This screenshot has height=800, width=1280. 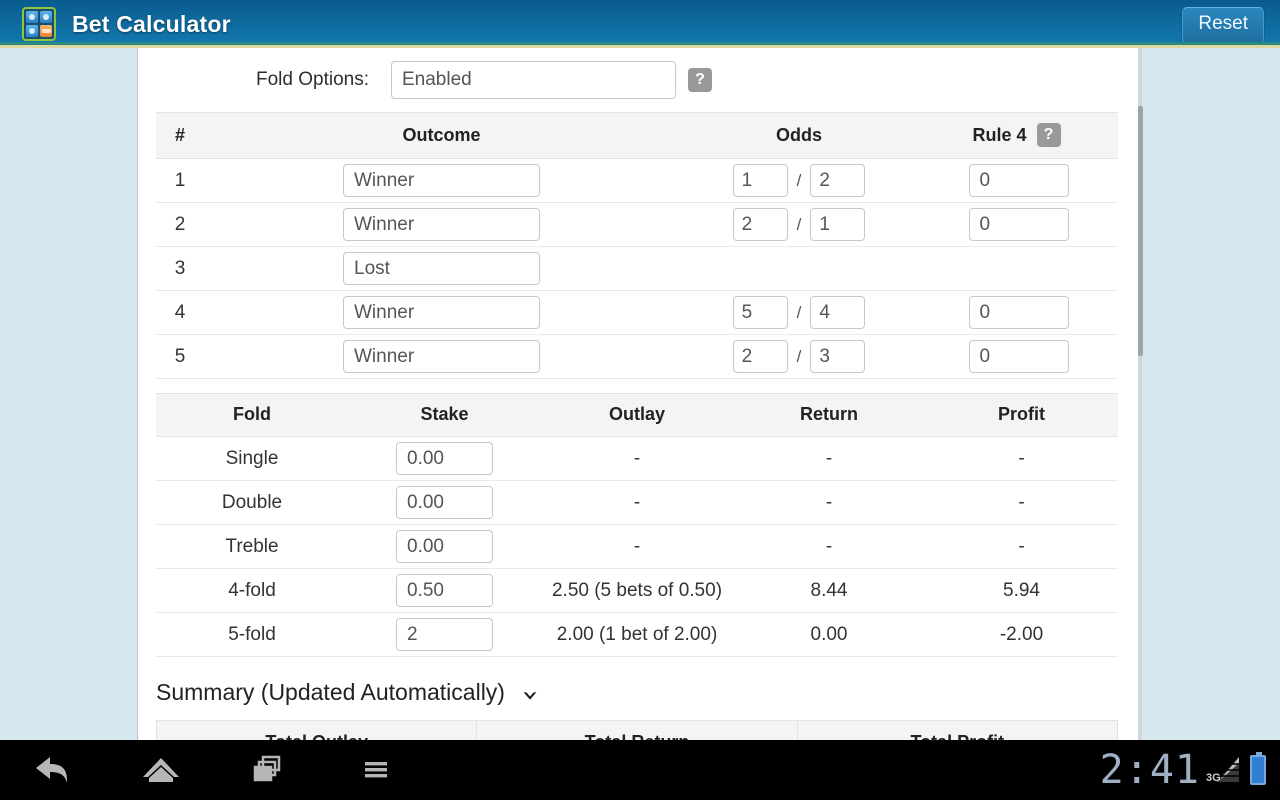 I want to click on col-header-profit: Profit, so click(x=1021, y=415).